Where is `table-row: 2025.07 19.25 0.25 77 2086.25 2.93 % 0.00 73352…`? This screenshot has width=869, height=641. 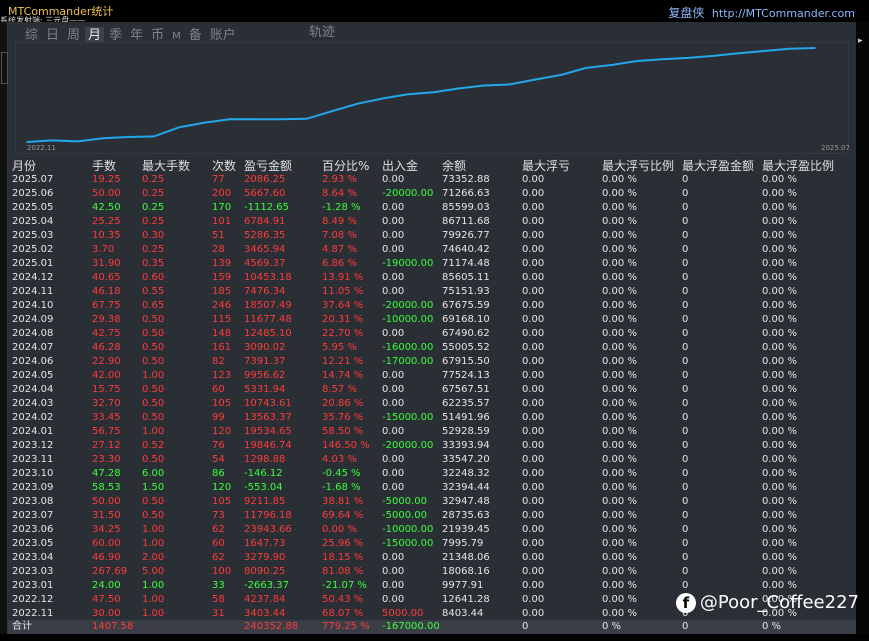 table-row: 2025.07 19.25 0.25 77 2086.25 2.93 % 0.00 73352… is located at coordinates (432, 180).